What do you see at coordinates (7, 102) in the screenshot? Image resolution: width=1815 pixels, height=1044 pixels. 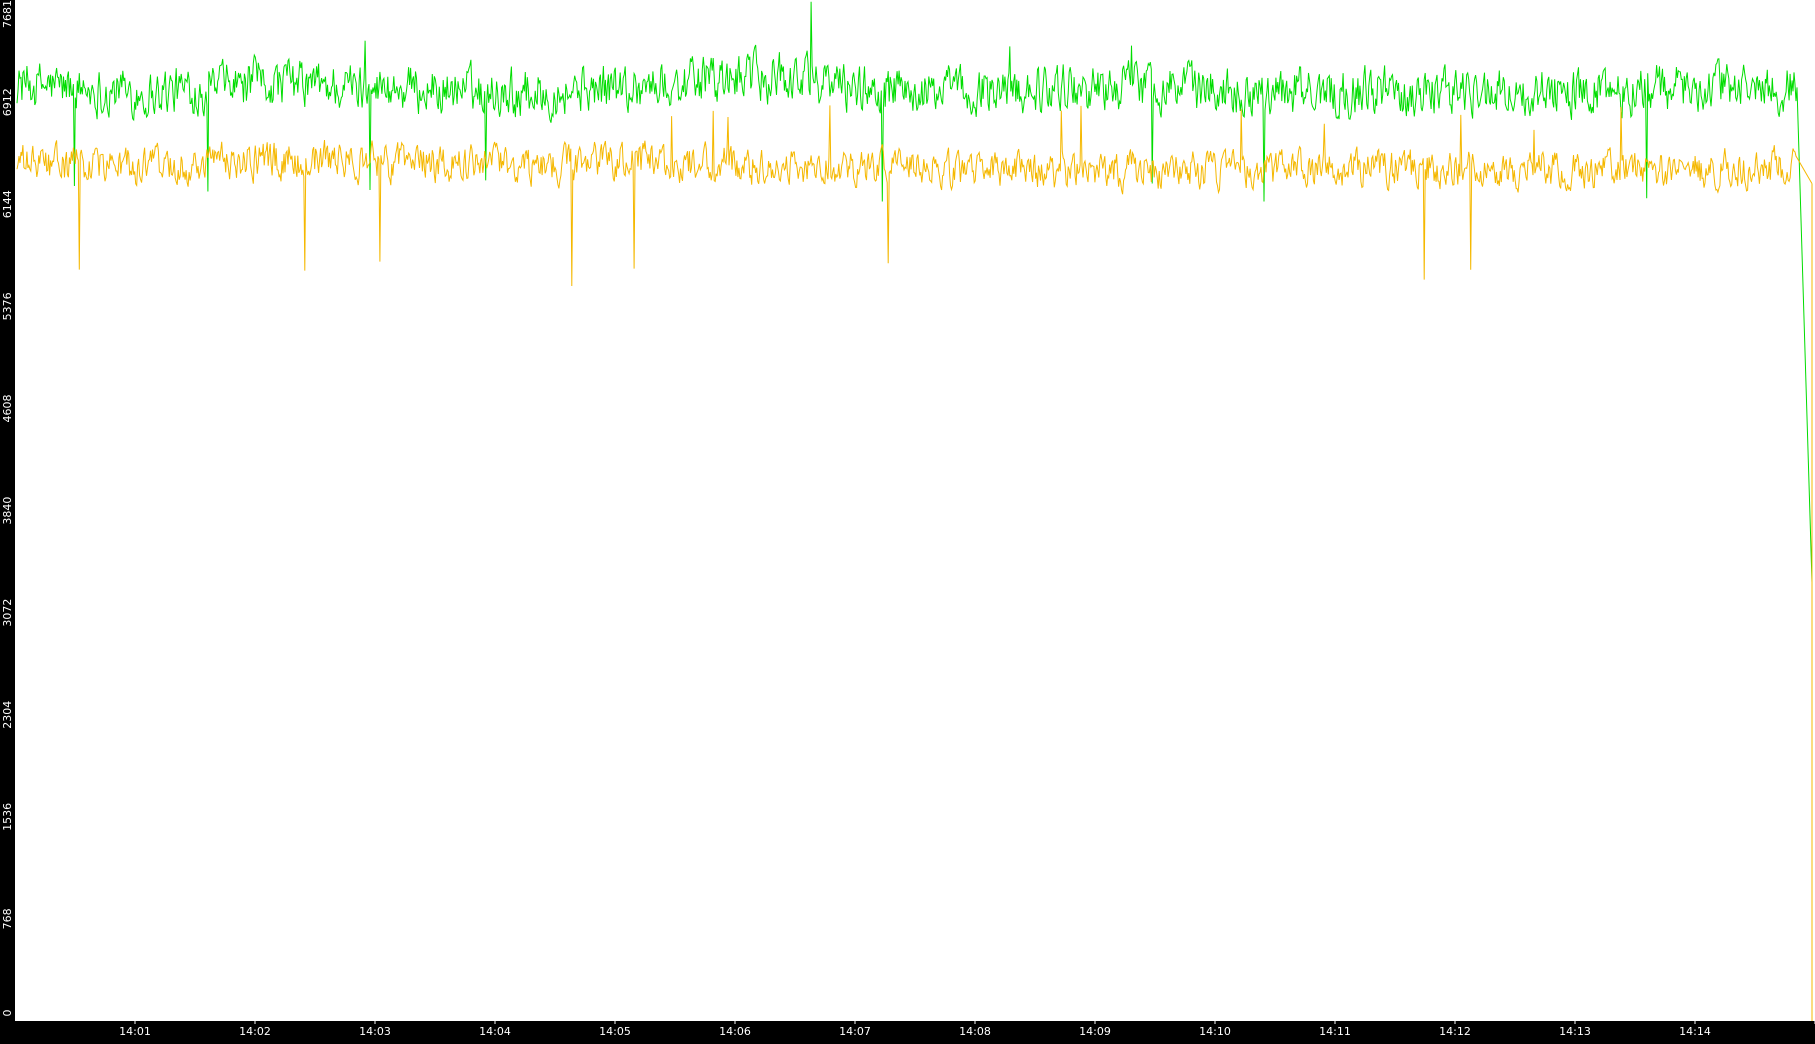 I see `y-tick-label: 6912` at bounding box center [7, 102].